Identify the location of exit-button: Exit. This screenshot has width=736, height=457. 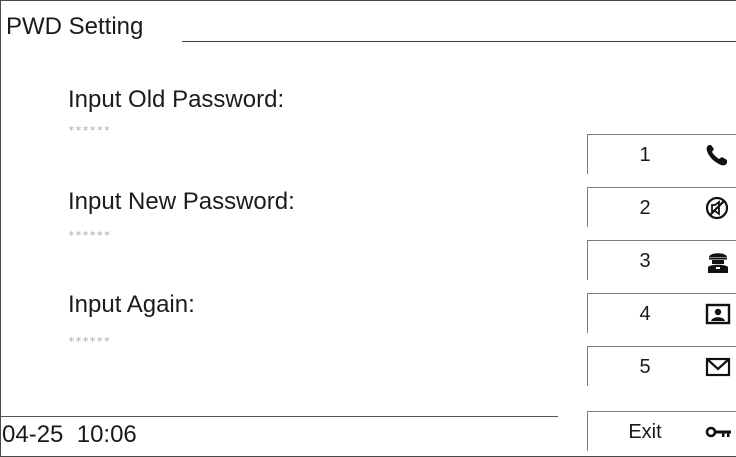
(661, 431).